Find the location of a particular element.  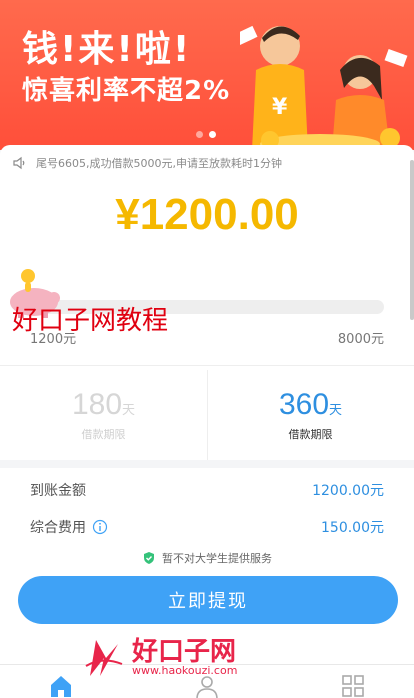

received-value: 1200.00元 is located at coordinates (348, 491).